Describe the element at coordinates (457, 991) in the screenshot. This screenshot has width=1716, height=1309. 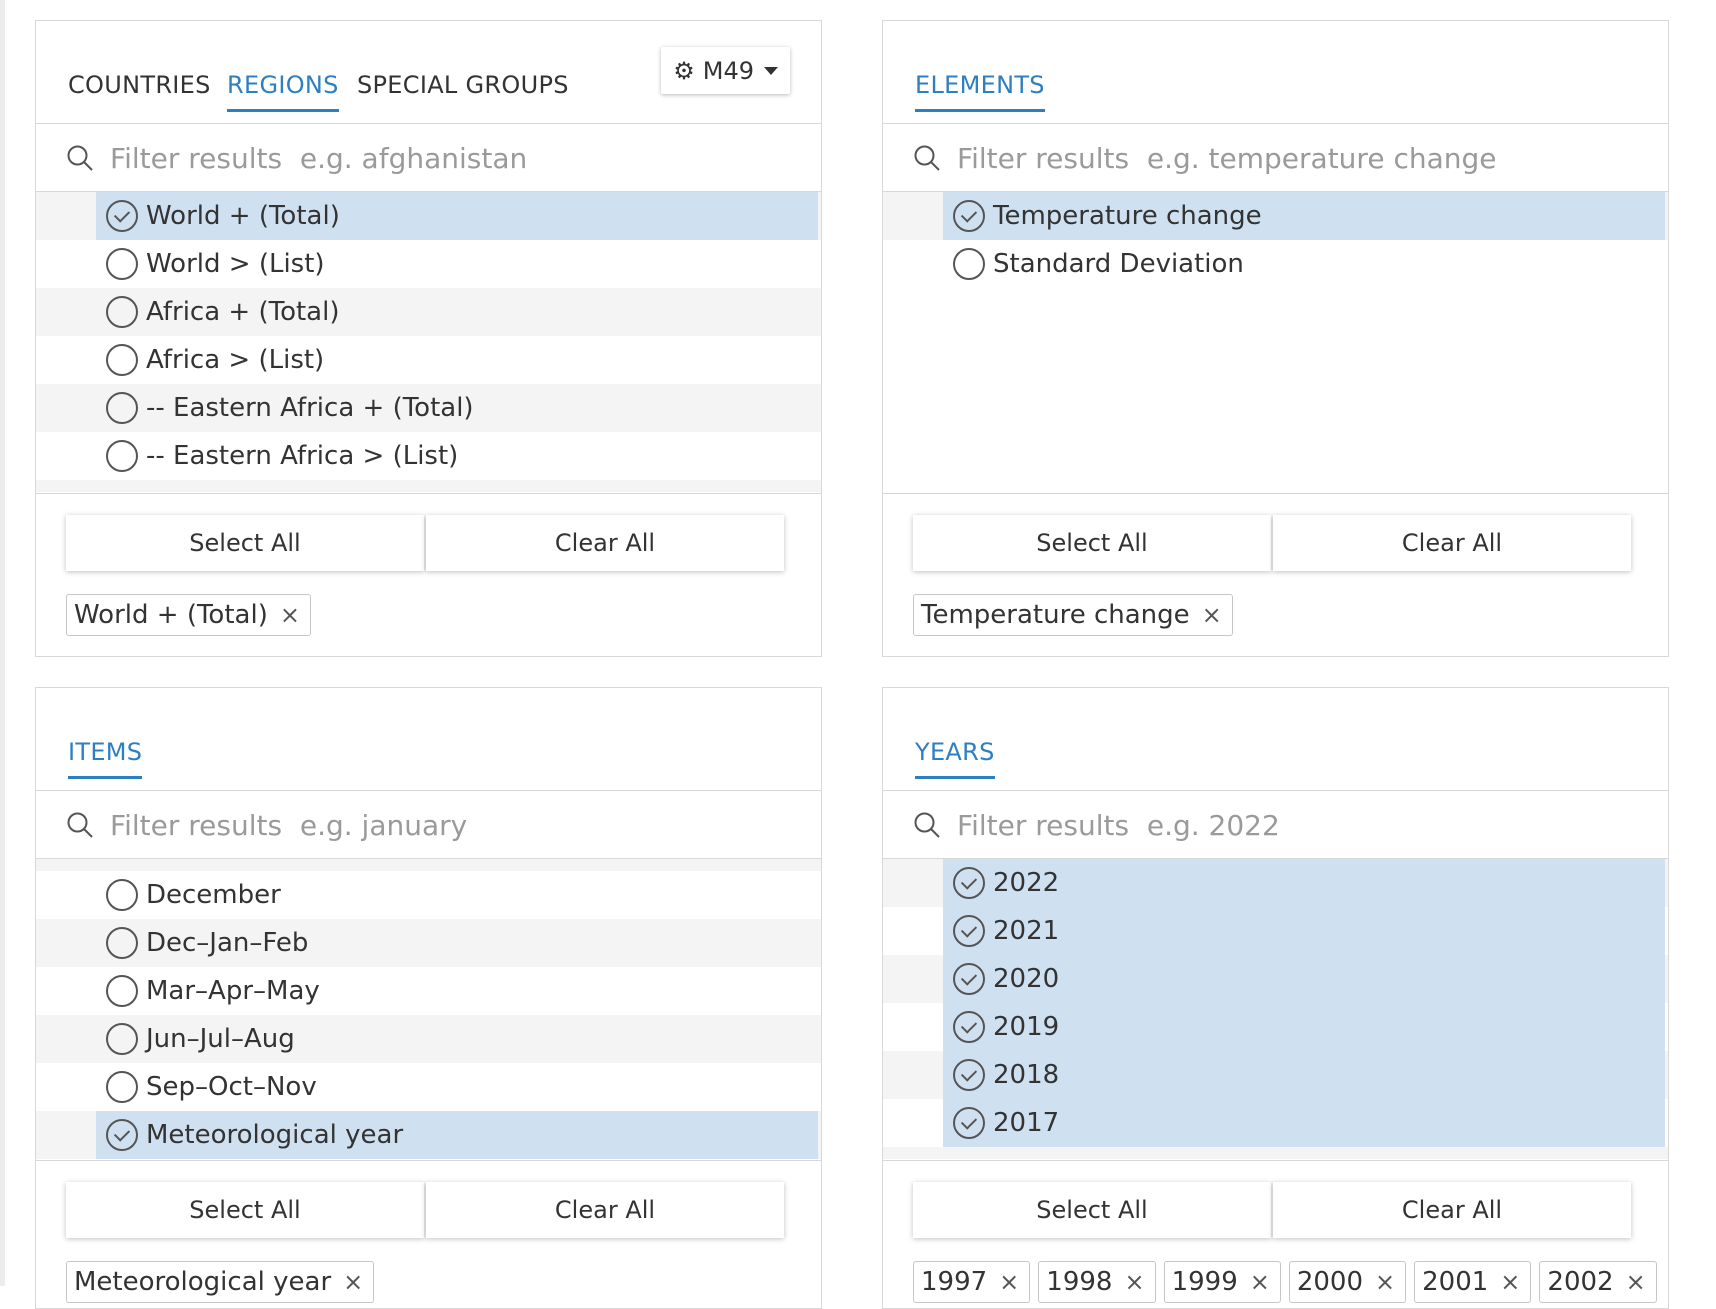
I see `list-item-content: Mar–Apr–May` at that location.